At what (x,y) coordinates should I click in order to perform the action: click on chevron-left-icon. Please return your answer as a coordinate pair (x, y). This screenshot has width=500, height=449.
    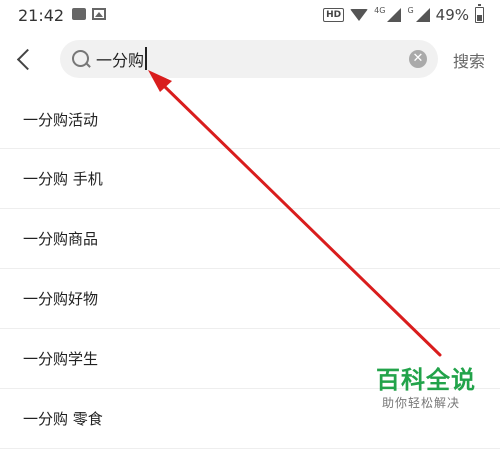
    Looking at the image, I should click on (27, 59).